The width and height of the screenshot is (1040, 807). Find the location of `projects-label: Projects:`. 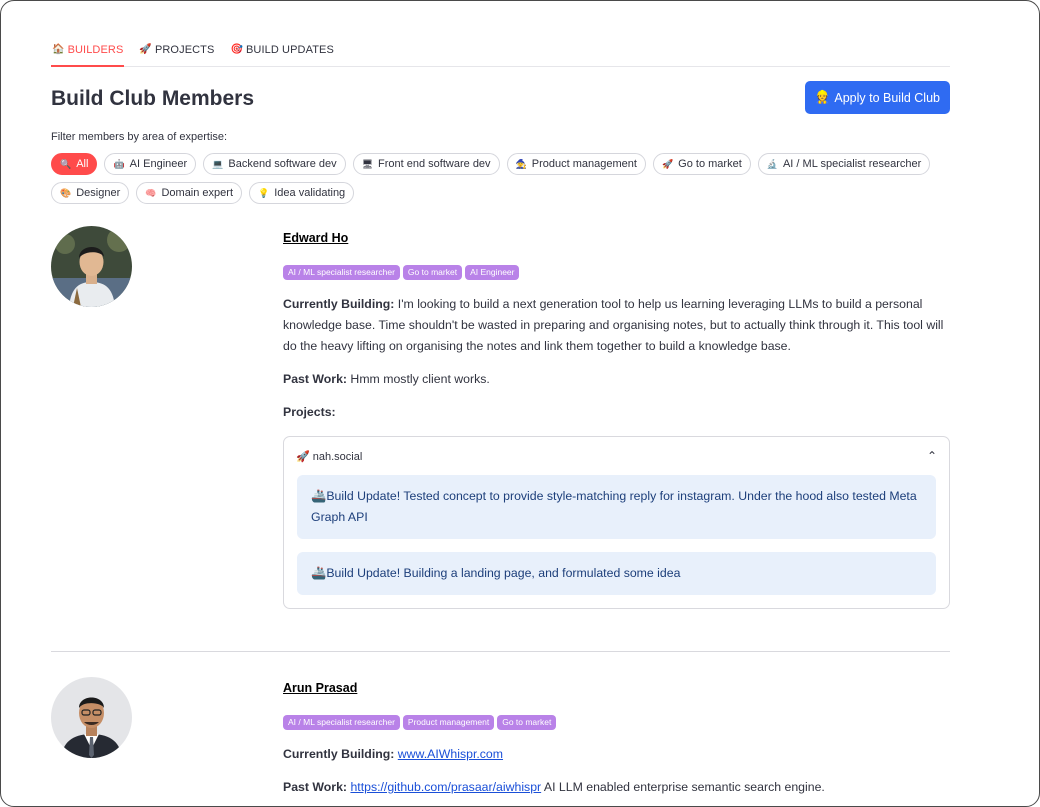

projects-label: Projects: is located at coordinates (309, 412).